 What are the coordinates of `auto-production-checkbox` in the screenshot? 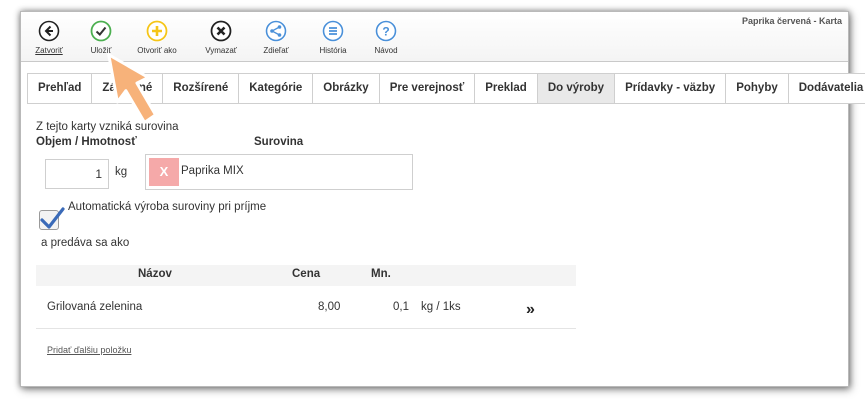 It's located at (52, 218).